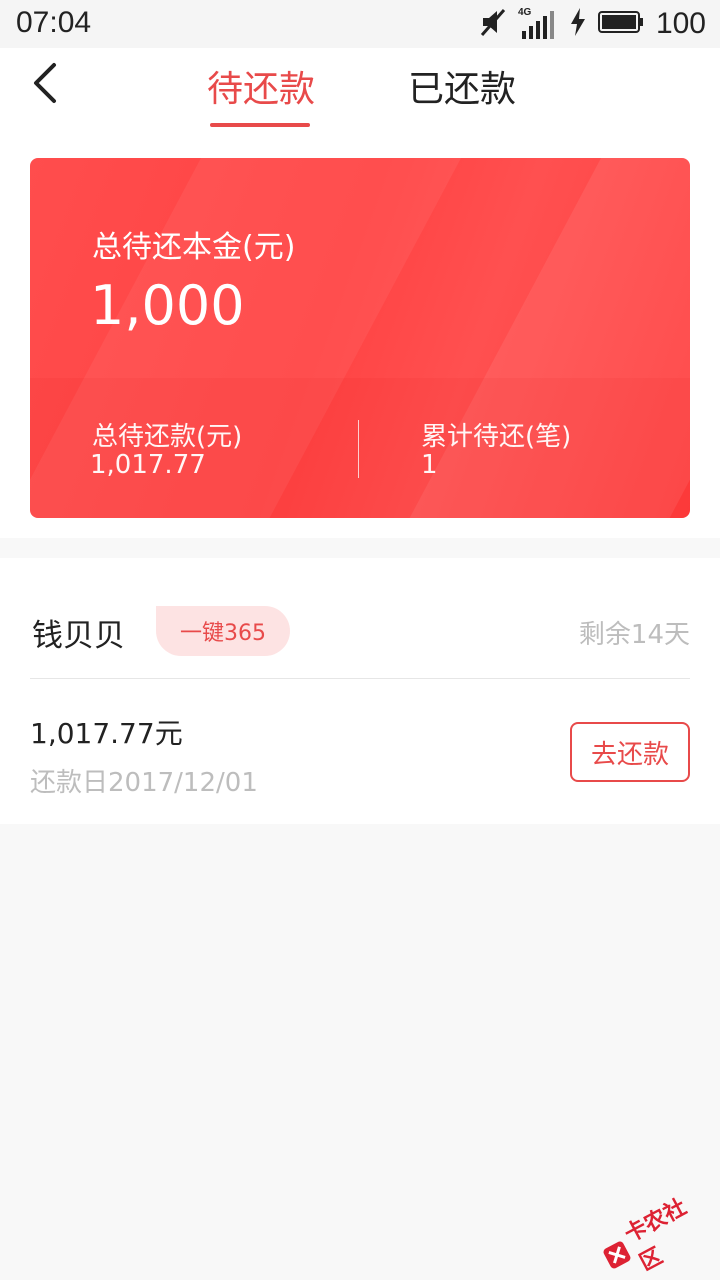  Describe the element at coordinates (429, 465) in the screenshot. I see `count-value: 1` at that location.